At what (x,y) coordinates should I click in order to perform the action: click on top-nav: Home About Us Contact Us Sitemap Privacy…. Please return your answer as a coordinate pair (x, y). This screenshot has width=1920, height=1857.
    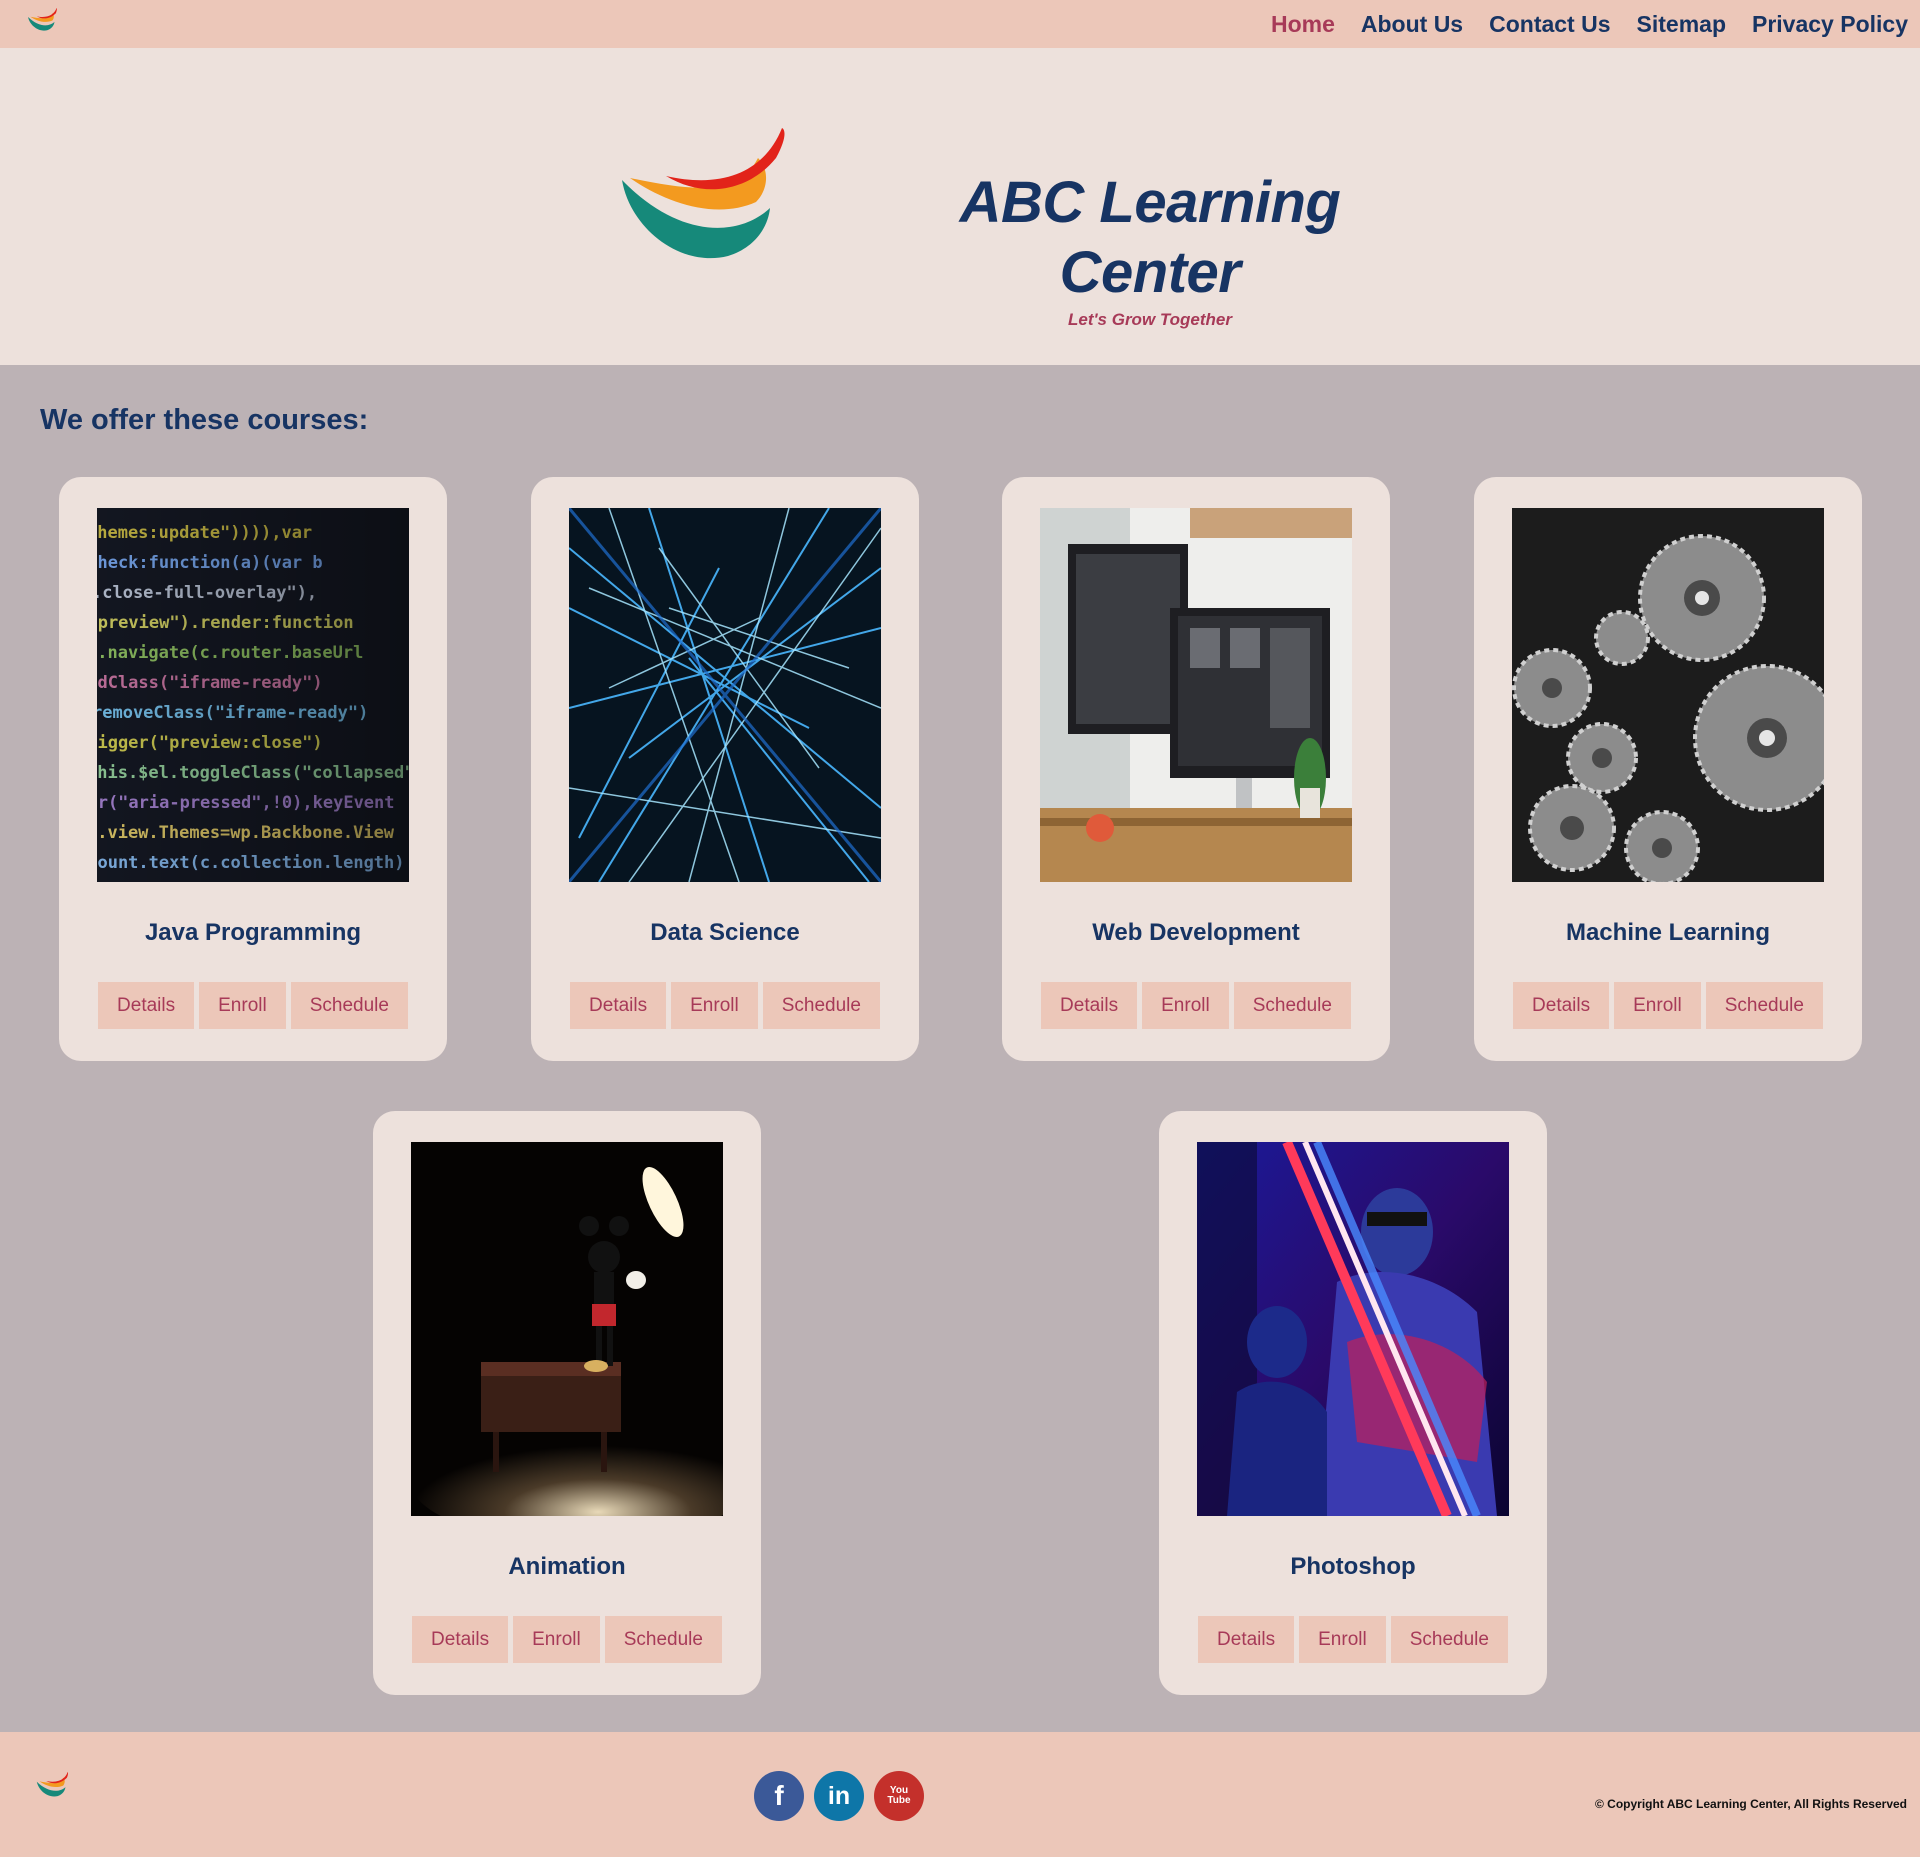
    Looking at the image, I should click on (960, 24).